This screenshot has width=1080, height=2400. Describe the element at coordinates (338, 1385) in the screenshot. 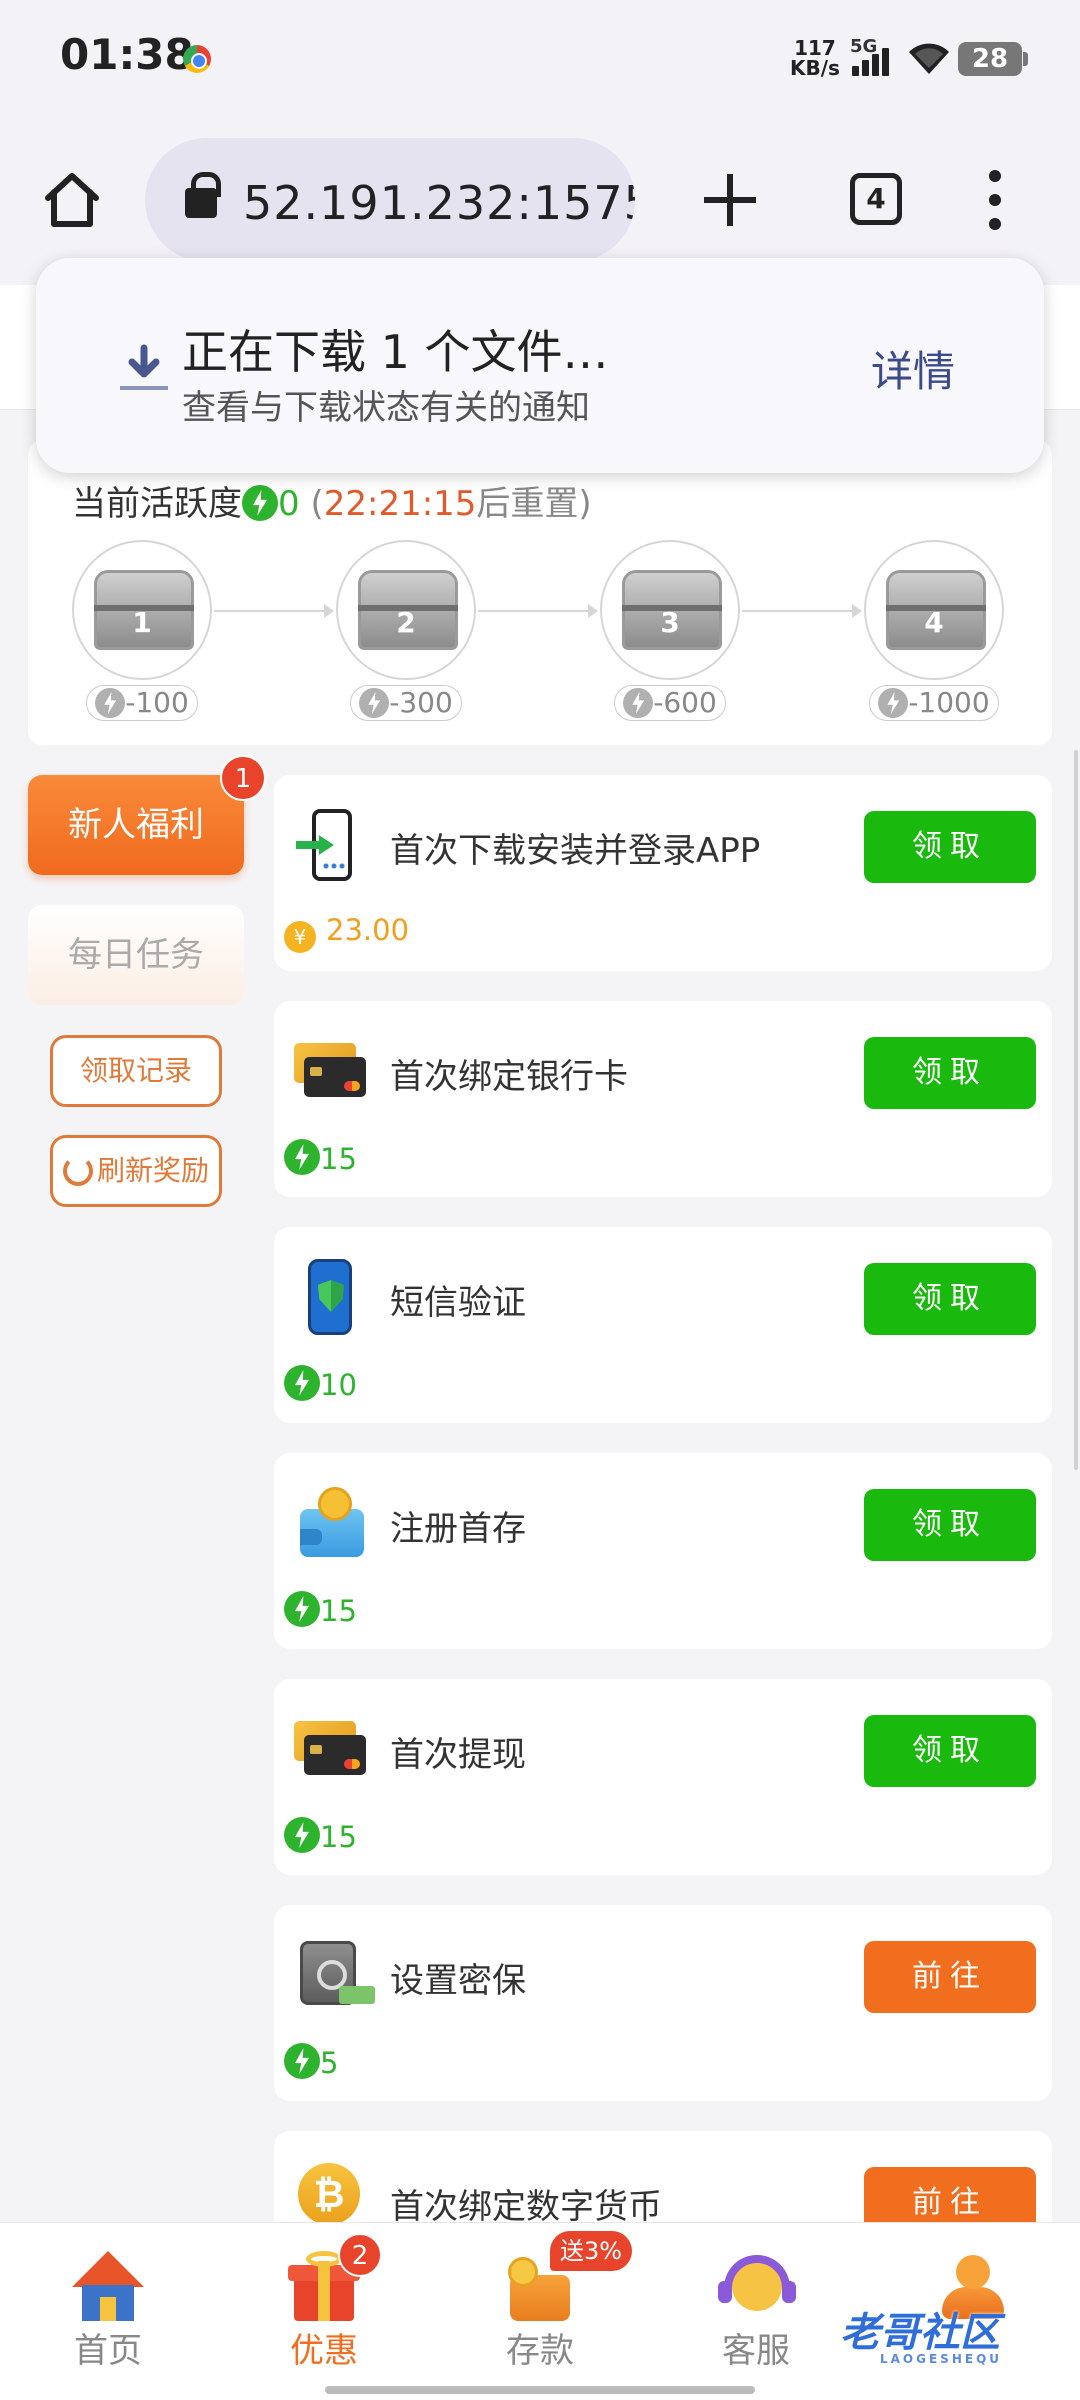

I see `task-reward-value: 10` at that location.